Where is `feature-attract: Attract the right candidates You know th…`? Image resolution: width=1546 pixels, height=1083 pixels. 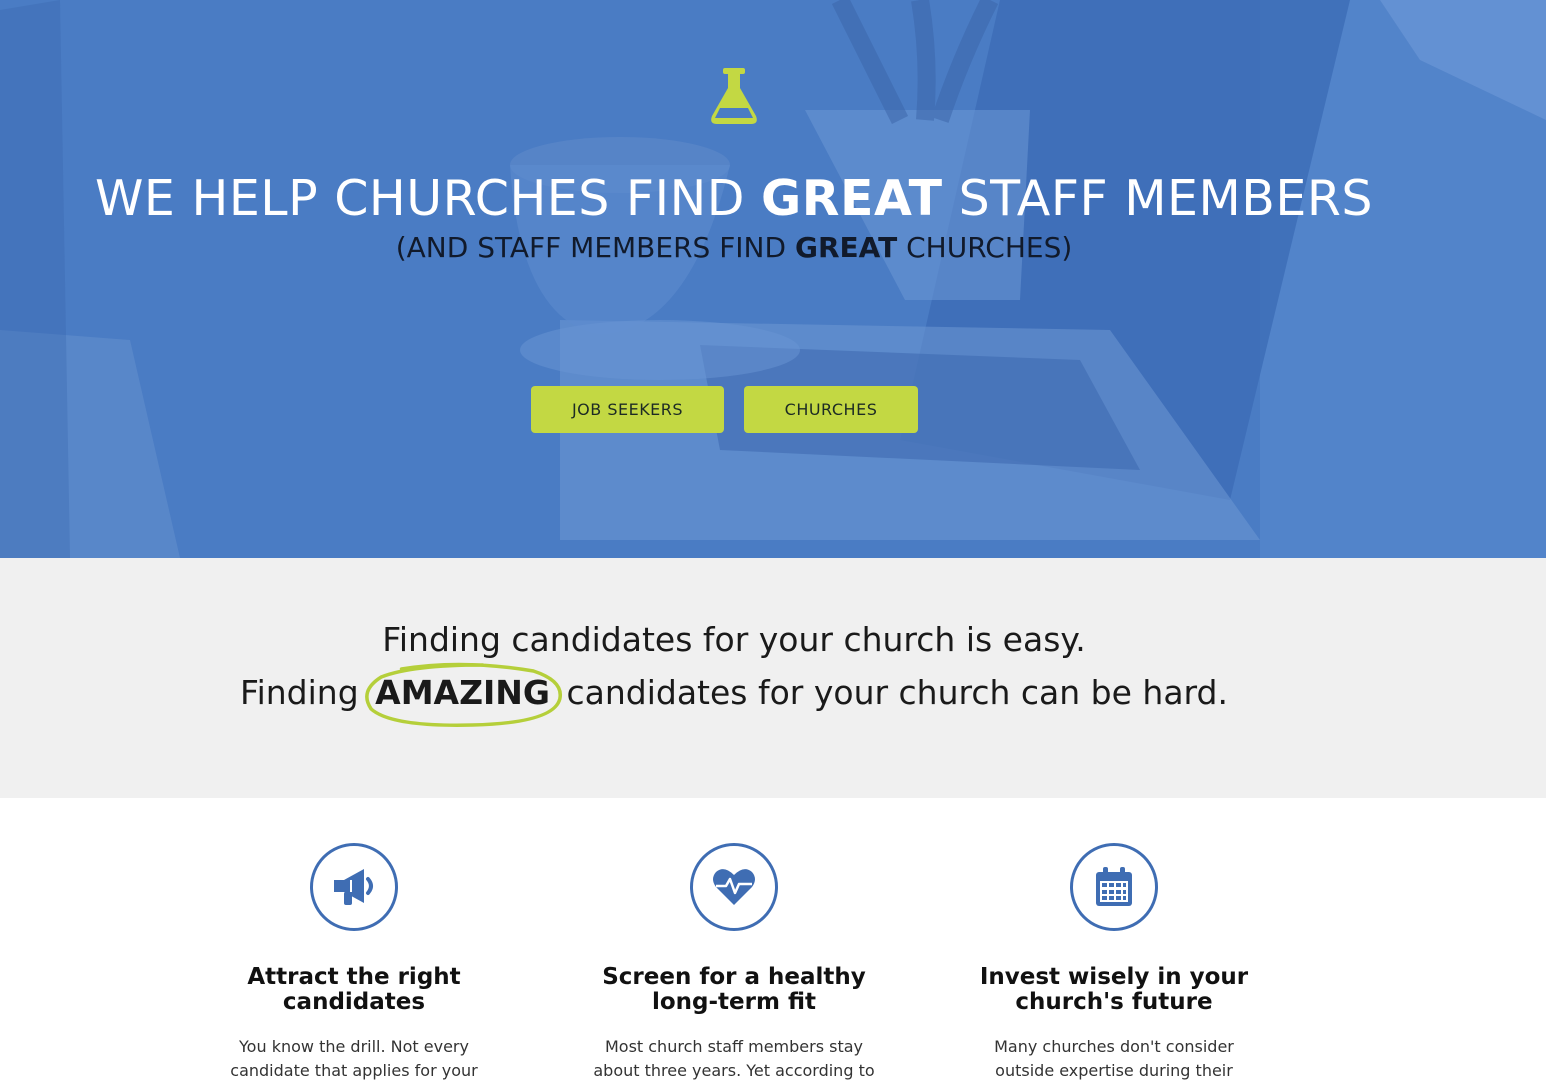 feature-attract: Attract the right candidates You know th… is located at coordinates (354, 963).